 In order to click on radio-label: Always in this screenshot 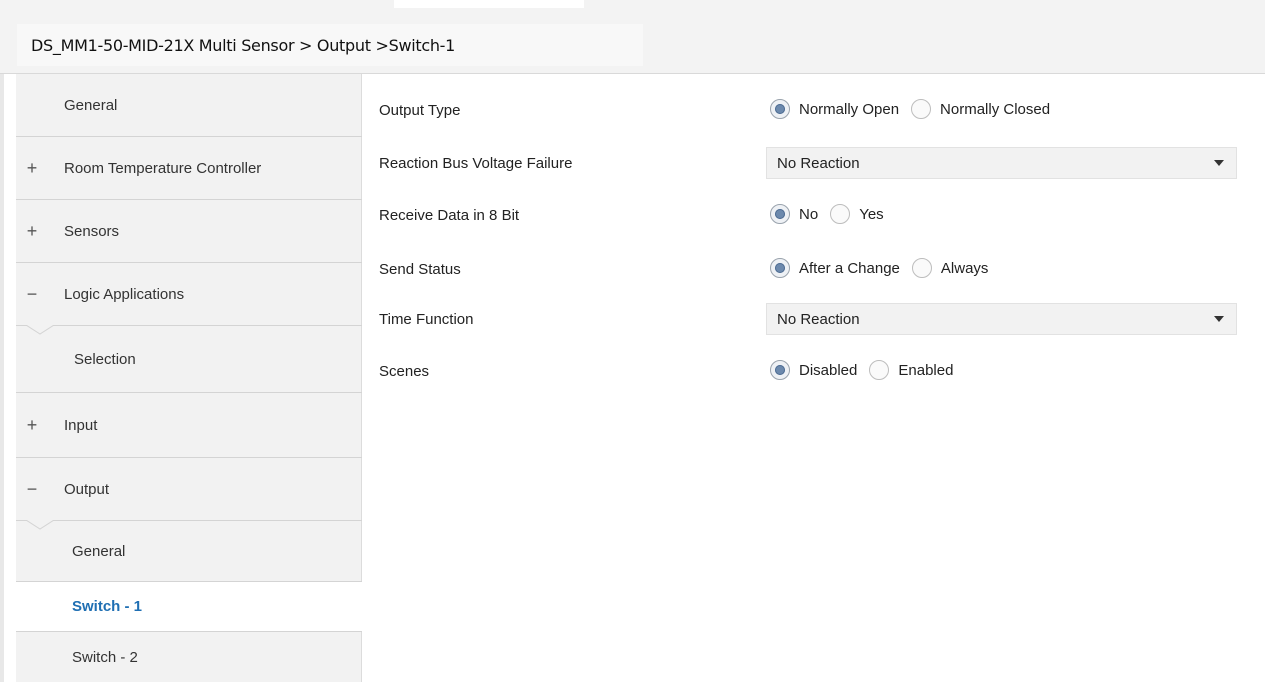, I will do `click(964, 268)`.